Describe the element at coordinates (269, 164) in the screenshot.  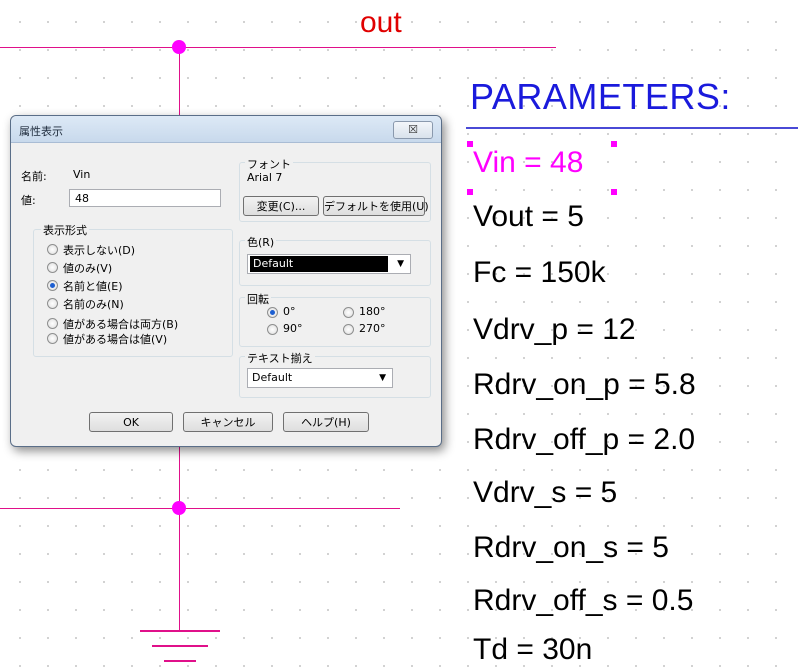
I see `font-label: フォント` at that location.